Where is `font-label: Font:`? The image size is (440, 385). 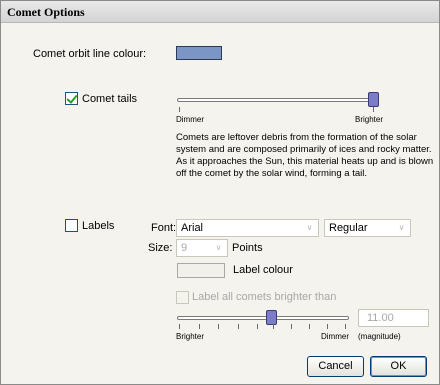 font-label: Font: is located at coordinates (164, 228).